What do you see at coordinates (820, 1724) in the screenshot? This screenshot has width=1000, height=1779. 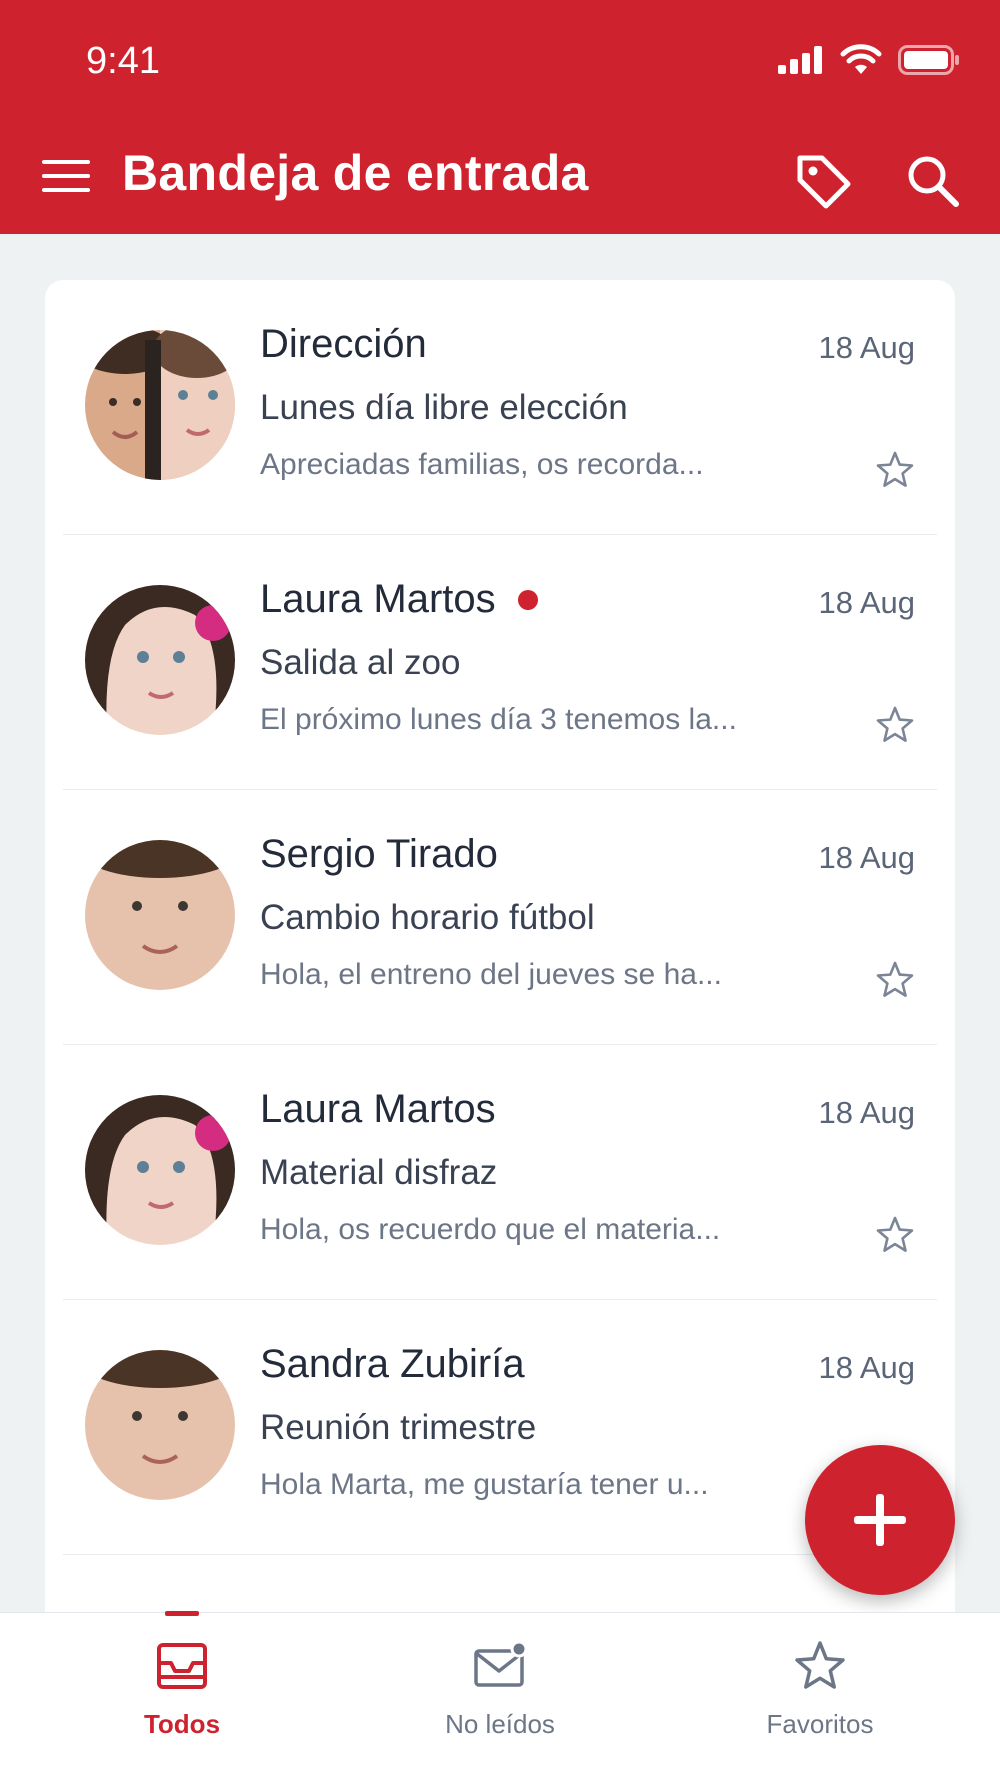 I see `nav-label: Favoritos` at bounding box center [820, 1724].